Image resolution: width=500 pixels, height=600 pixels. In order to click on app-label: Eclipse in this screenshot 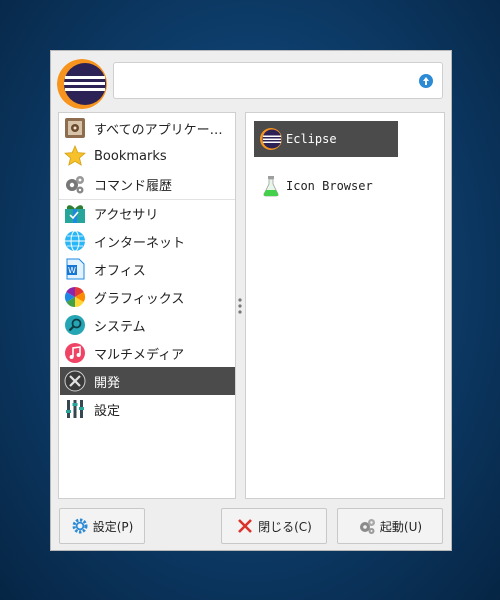, I will do `click(311, 139)`.